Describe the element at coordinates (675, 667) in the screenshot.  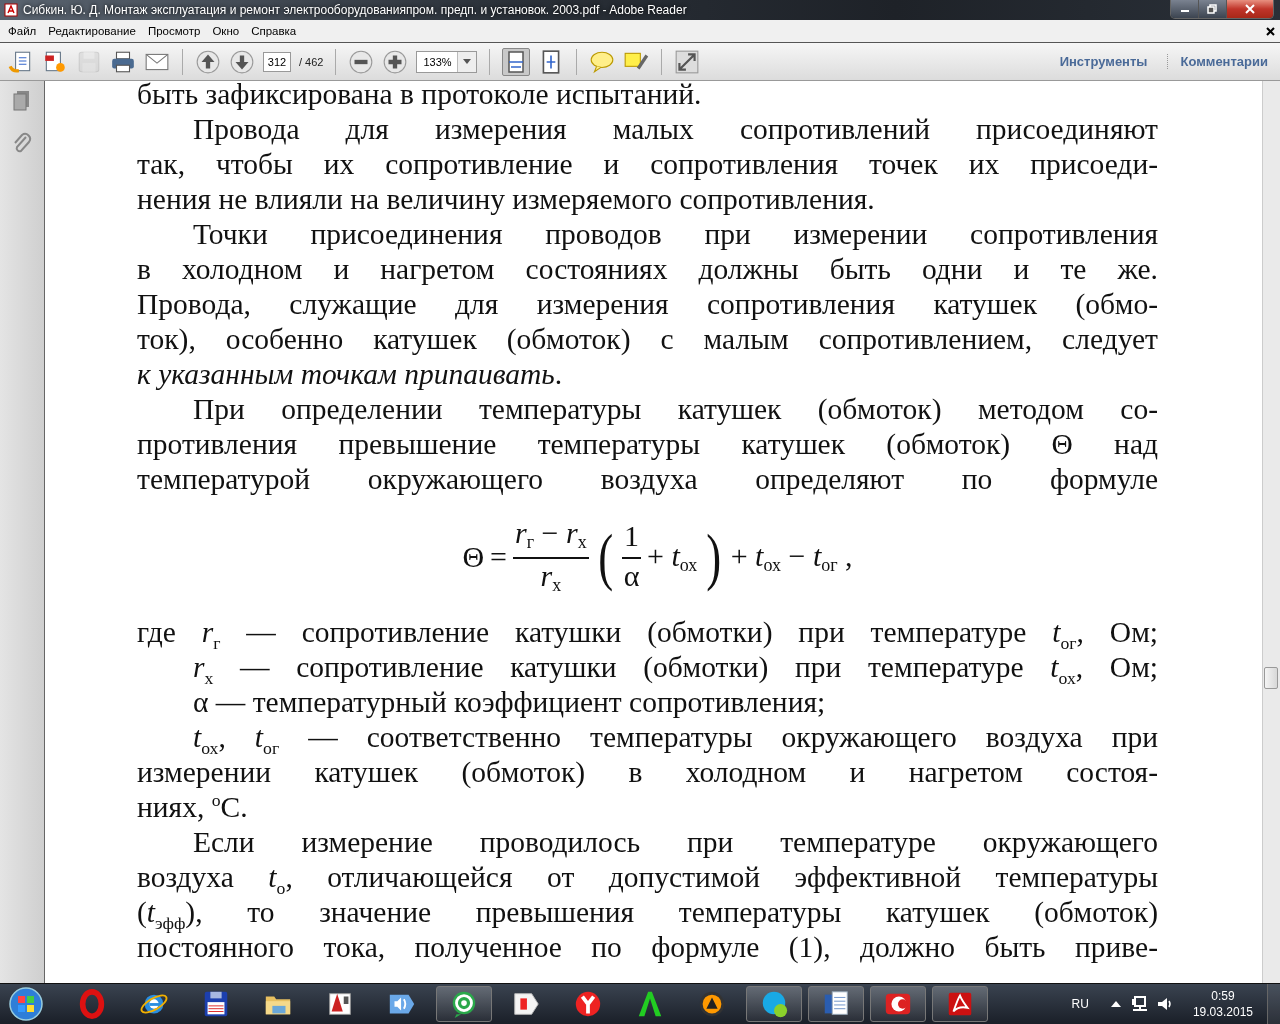
I see `paragraph: r$_{x}$ — сопротивление катушки (обмотки) при температуре t$_{ох}$, Ом;` at that location.